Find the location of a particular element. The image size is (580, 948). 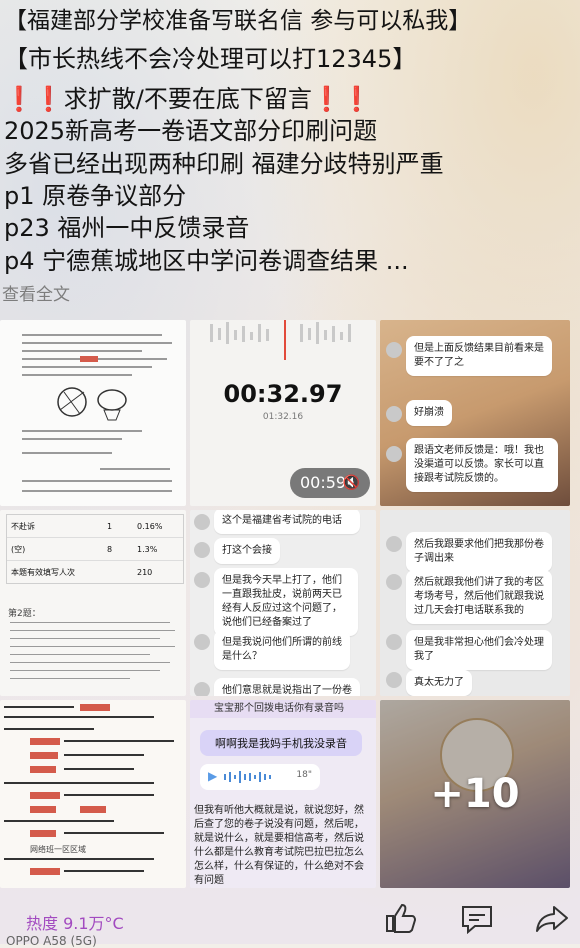

post-line-3-text: 求扩散/不要在底下留言 is located at coordinates (187, 99).